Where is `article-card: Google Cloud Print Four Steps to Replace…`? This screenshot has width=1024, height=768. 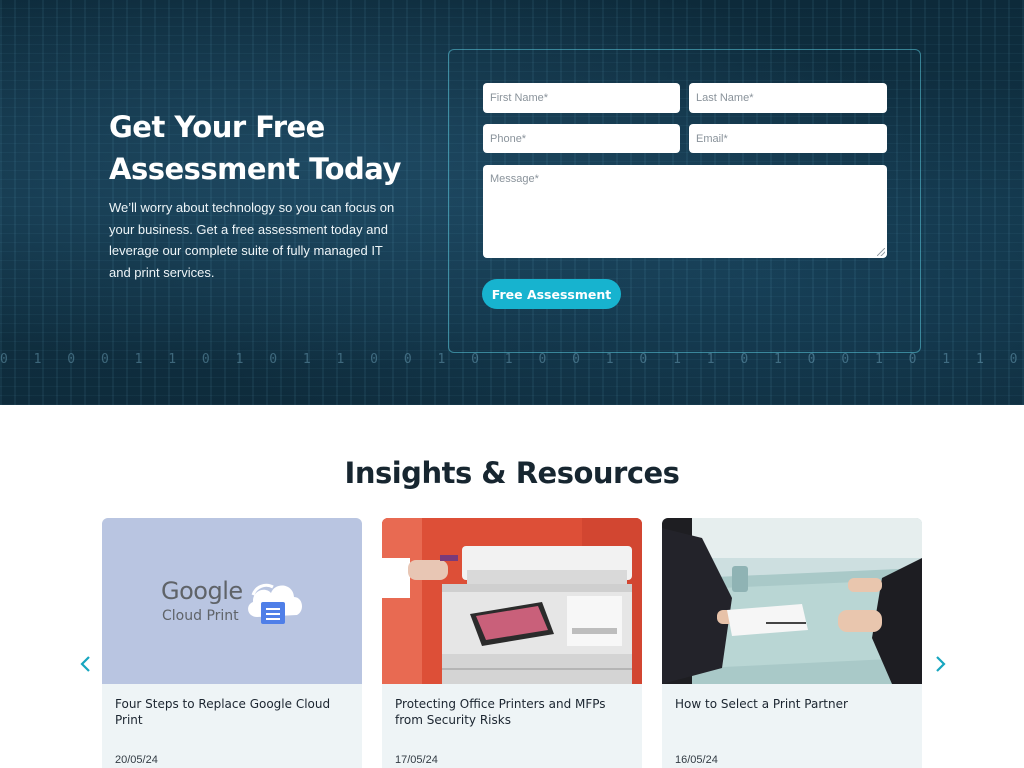 article-card: Google Cloud Print Four Steps to Replace… is located at coordinates (232, 643).